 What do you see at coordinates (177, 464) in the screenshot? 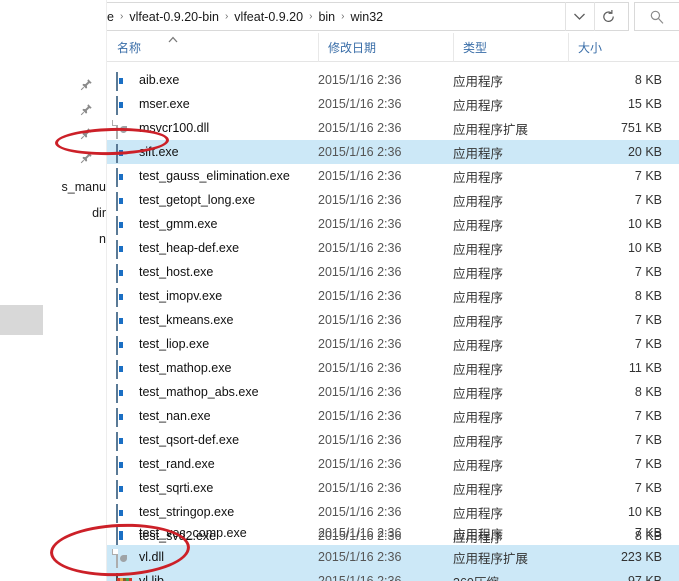
I see `file-name: test_rand.exe` at bounding box center [177, 464].